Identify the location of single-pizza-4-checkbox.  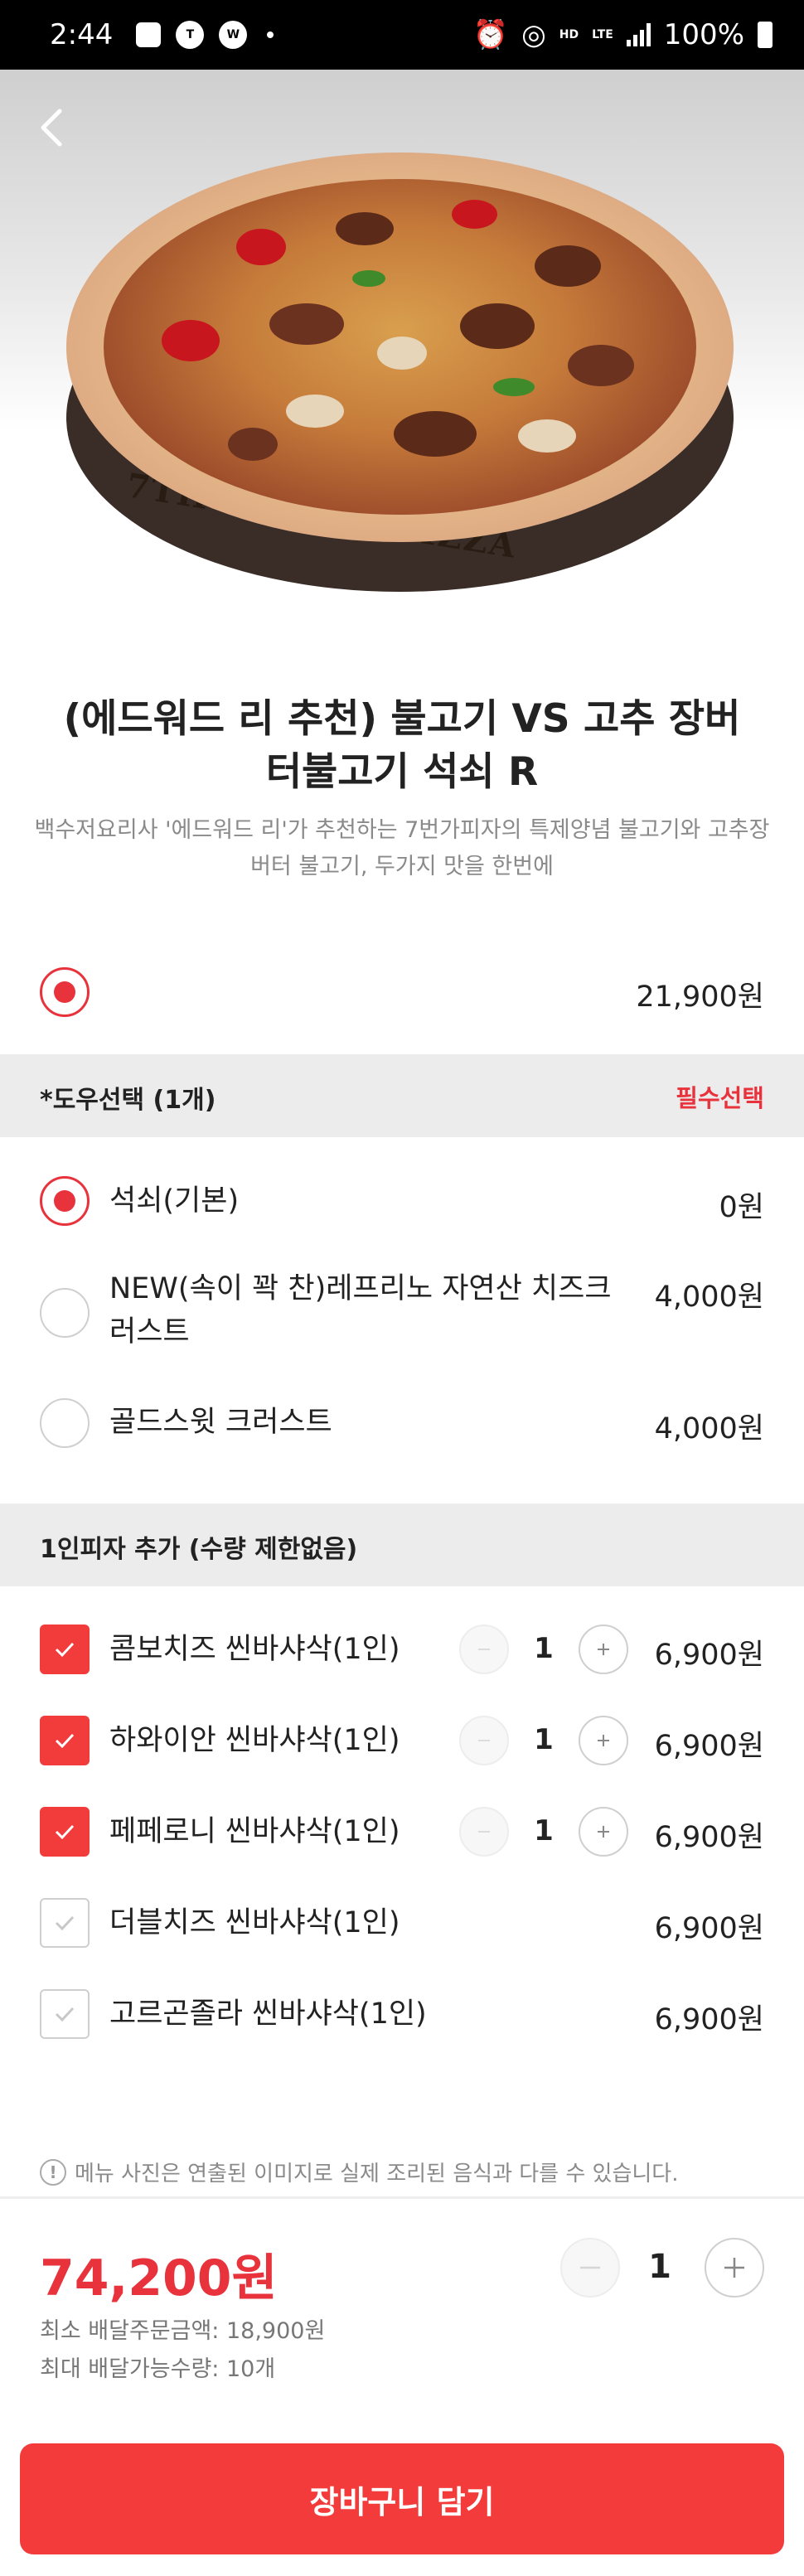
(65, 2014).